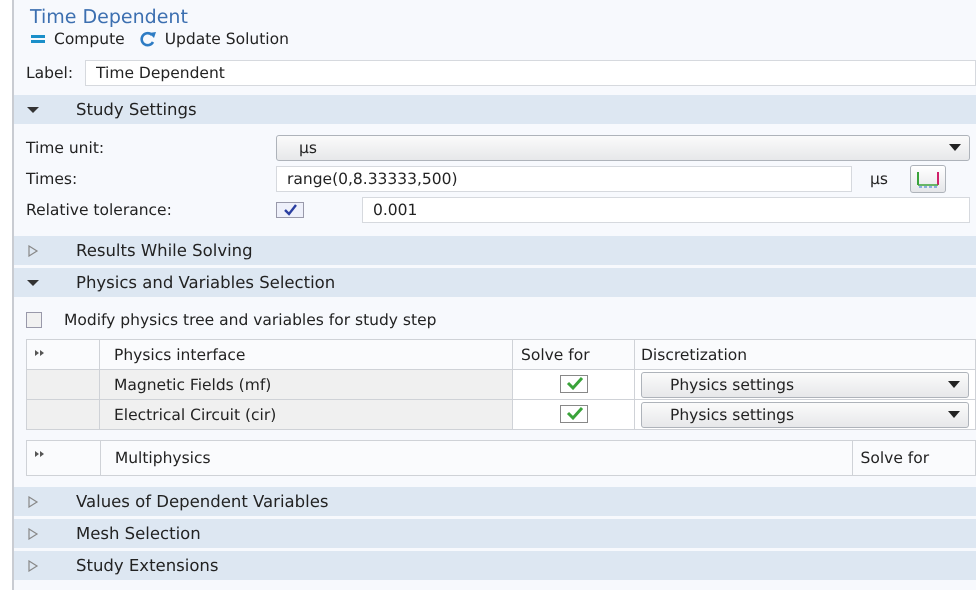 The width and height of the screenshot is (976, 590). I want to click on equals-icon, so click(38, 39).